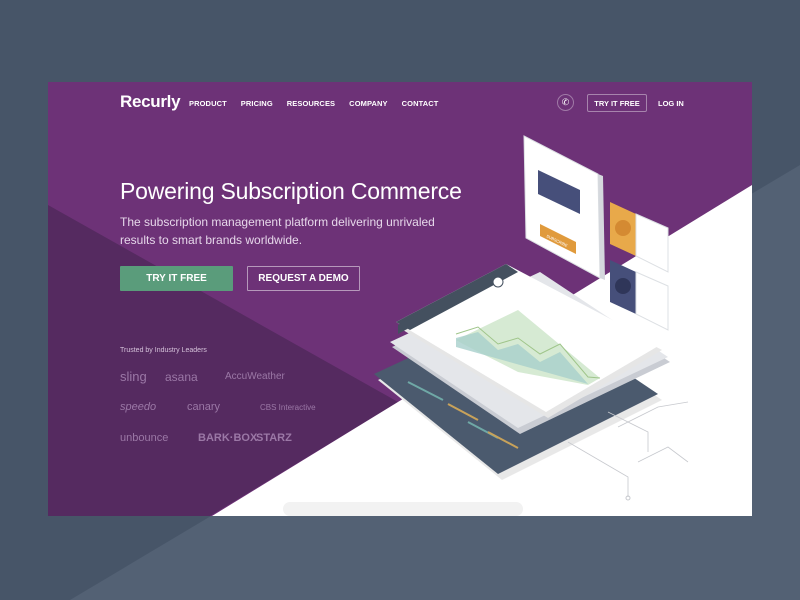 This screenshot has width=800, height=600. What do you see at coordinates (639, 237) in the screenshot?
I see `profile-card-orange` at bounding box center [639, 237].